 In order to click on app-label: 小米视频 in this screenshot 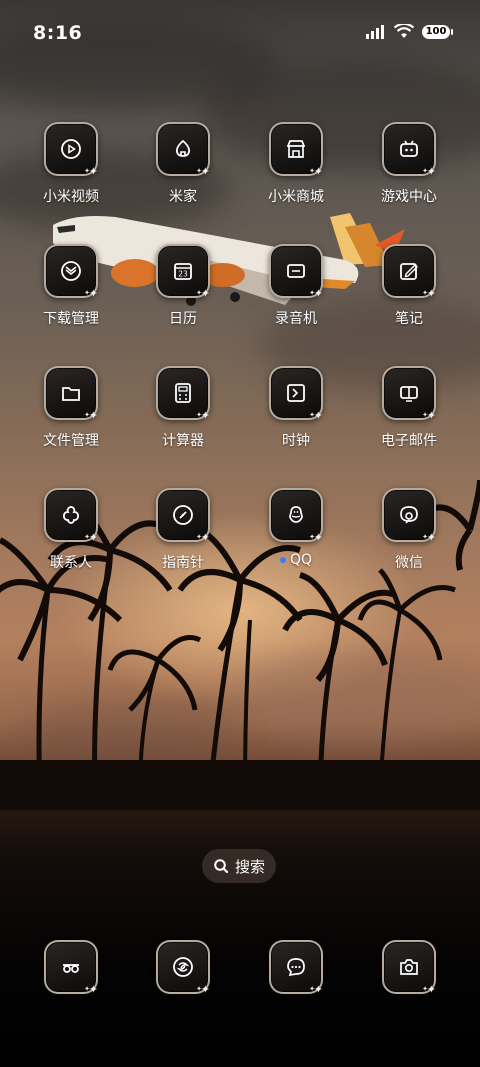, I will do `click(71, 197)`.